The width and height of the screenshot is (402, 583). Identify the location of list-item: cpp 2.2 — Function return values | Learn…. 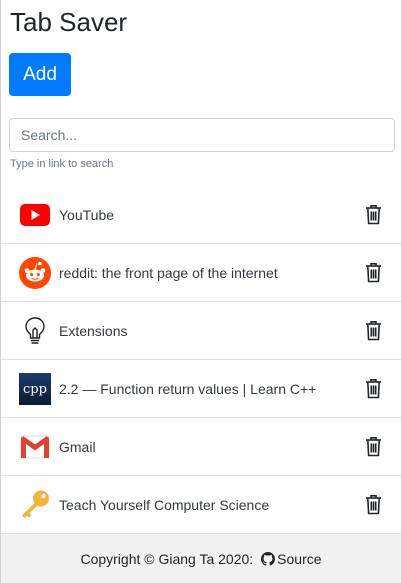
(201, 389).